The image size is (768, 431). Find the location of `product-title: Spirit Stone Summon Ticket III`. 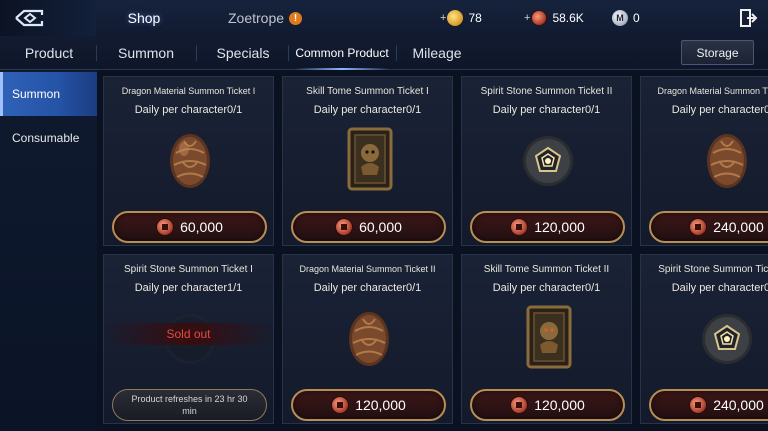

product-title: Spirit Stone Summon Ticket III is located at coordinates (713, 269).